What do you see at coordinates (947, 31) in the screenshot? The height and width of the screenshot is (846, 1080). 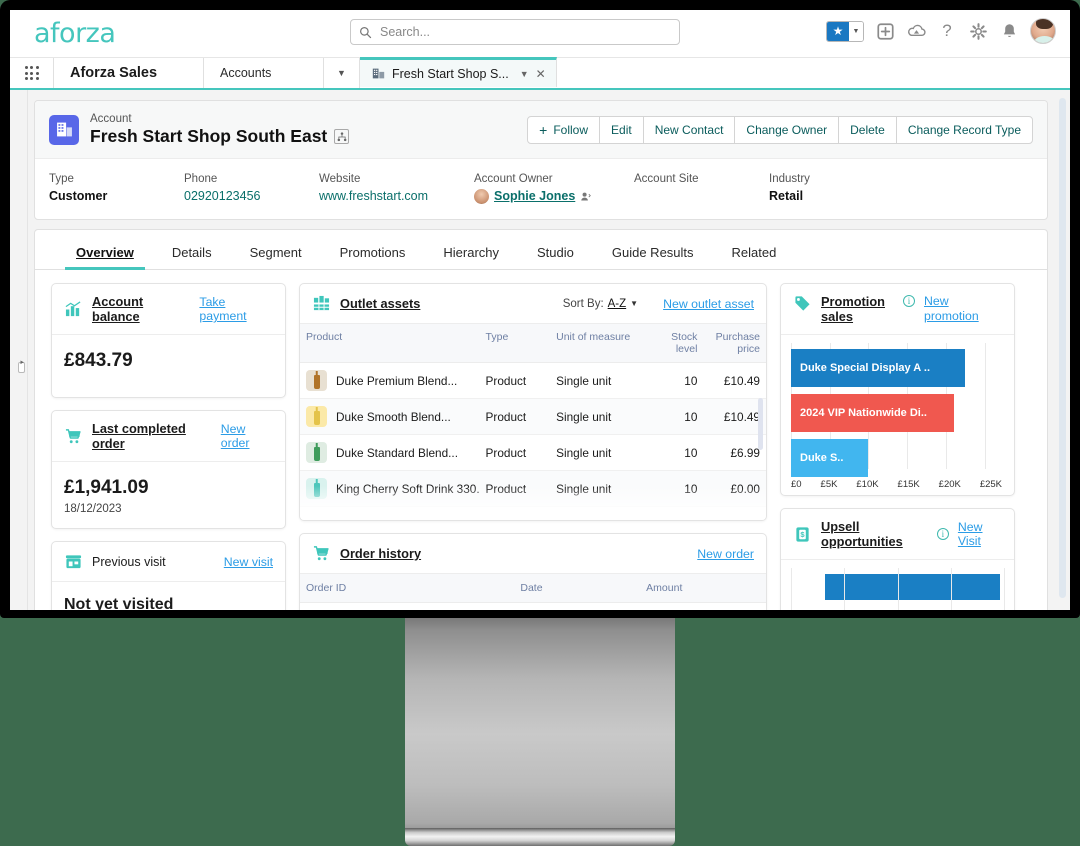 I see `help-icon: ?` at bounding box center [947, 31].